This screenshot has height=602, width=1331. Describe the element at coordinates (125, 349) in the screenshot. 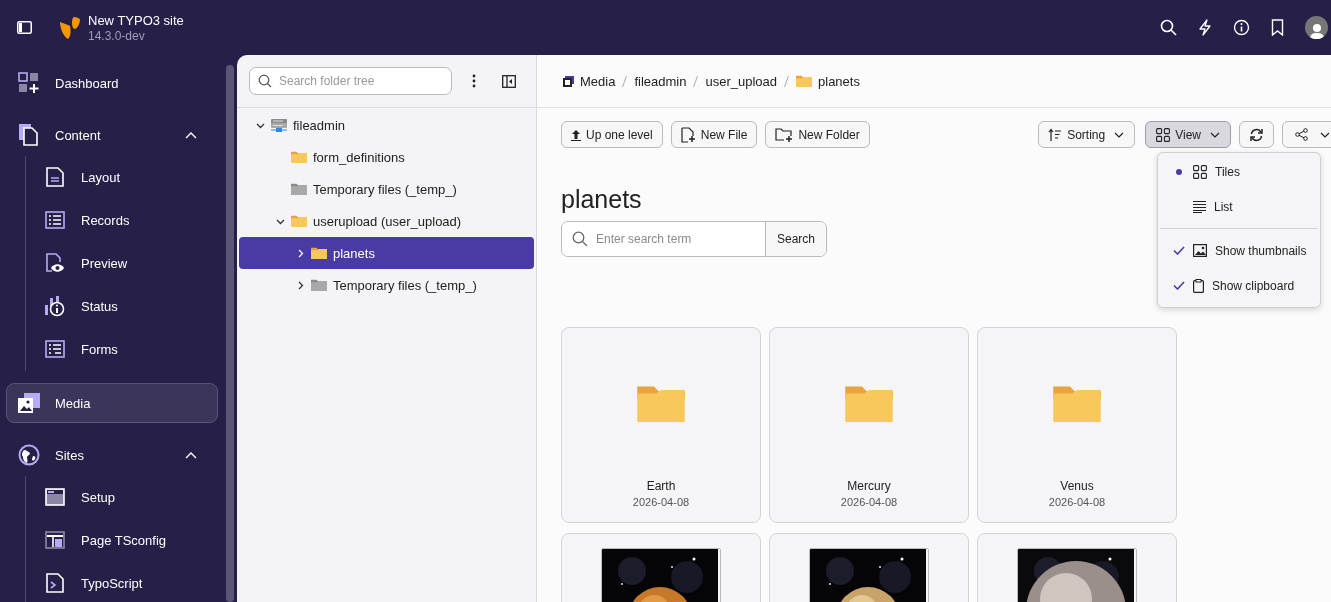

I see `nav-item: Forms` at that location.